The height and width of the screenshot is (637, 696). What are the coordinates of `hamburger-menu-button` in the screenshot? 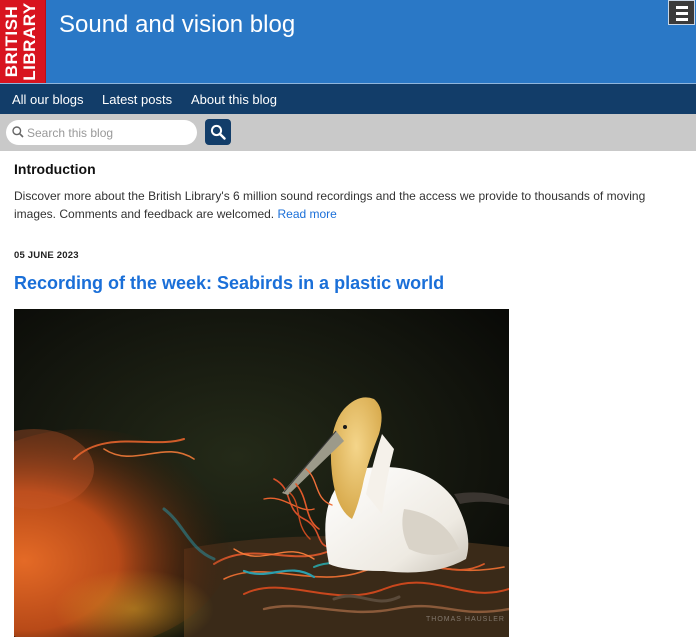 It's located at (681, 12).